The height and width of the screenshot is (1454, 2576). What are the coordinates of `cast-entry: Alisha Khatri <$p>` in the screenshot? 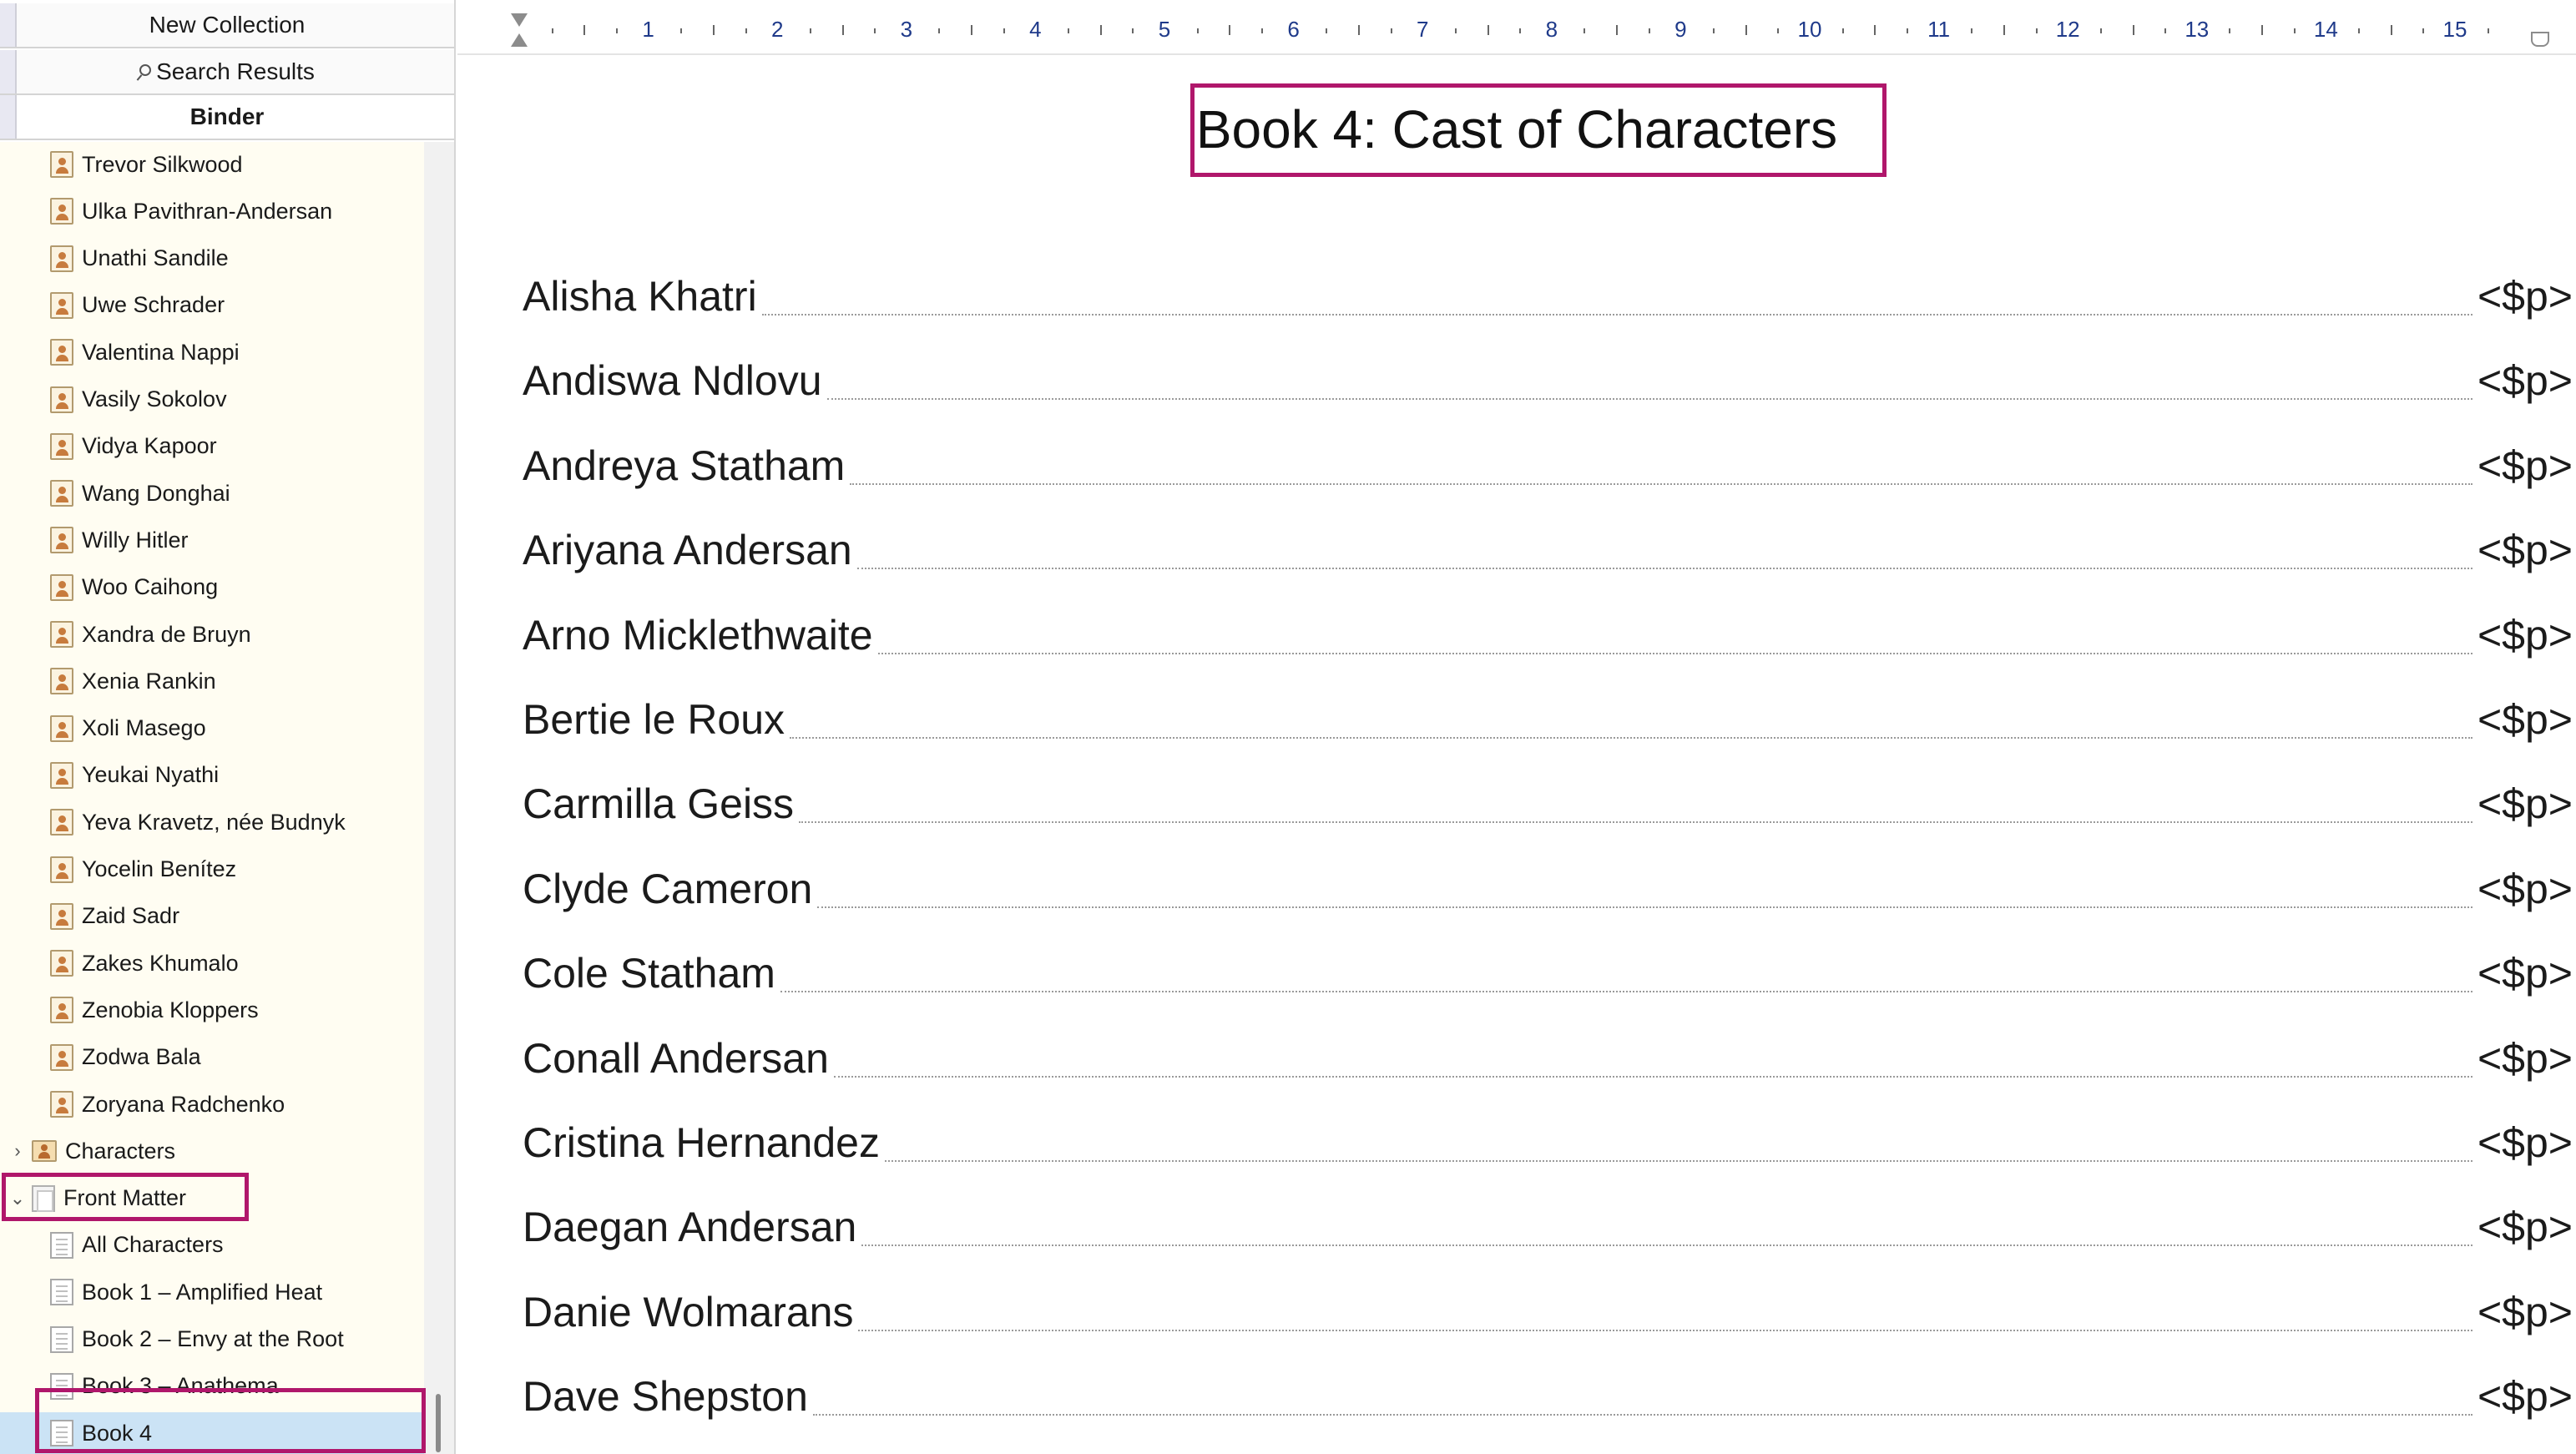 It's located at (1548, 294).